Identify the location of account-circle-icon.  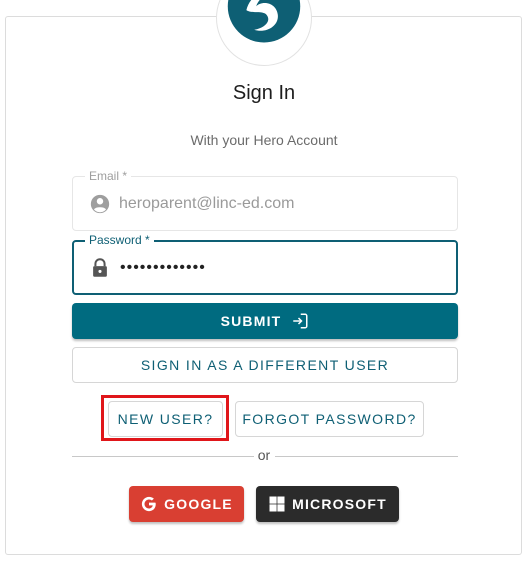
(100, 204).